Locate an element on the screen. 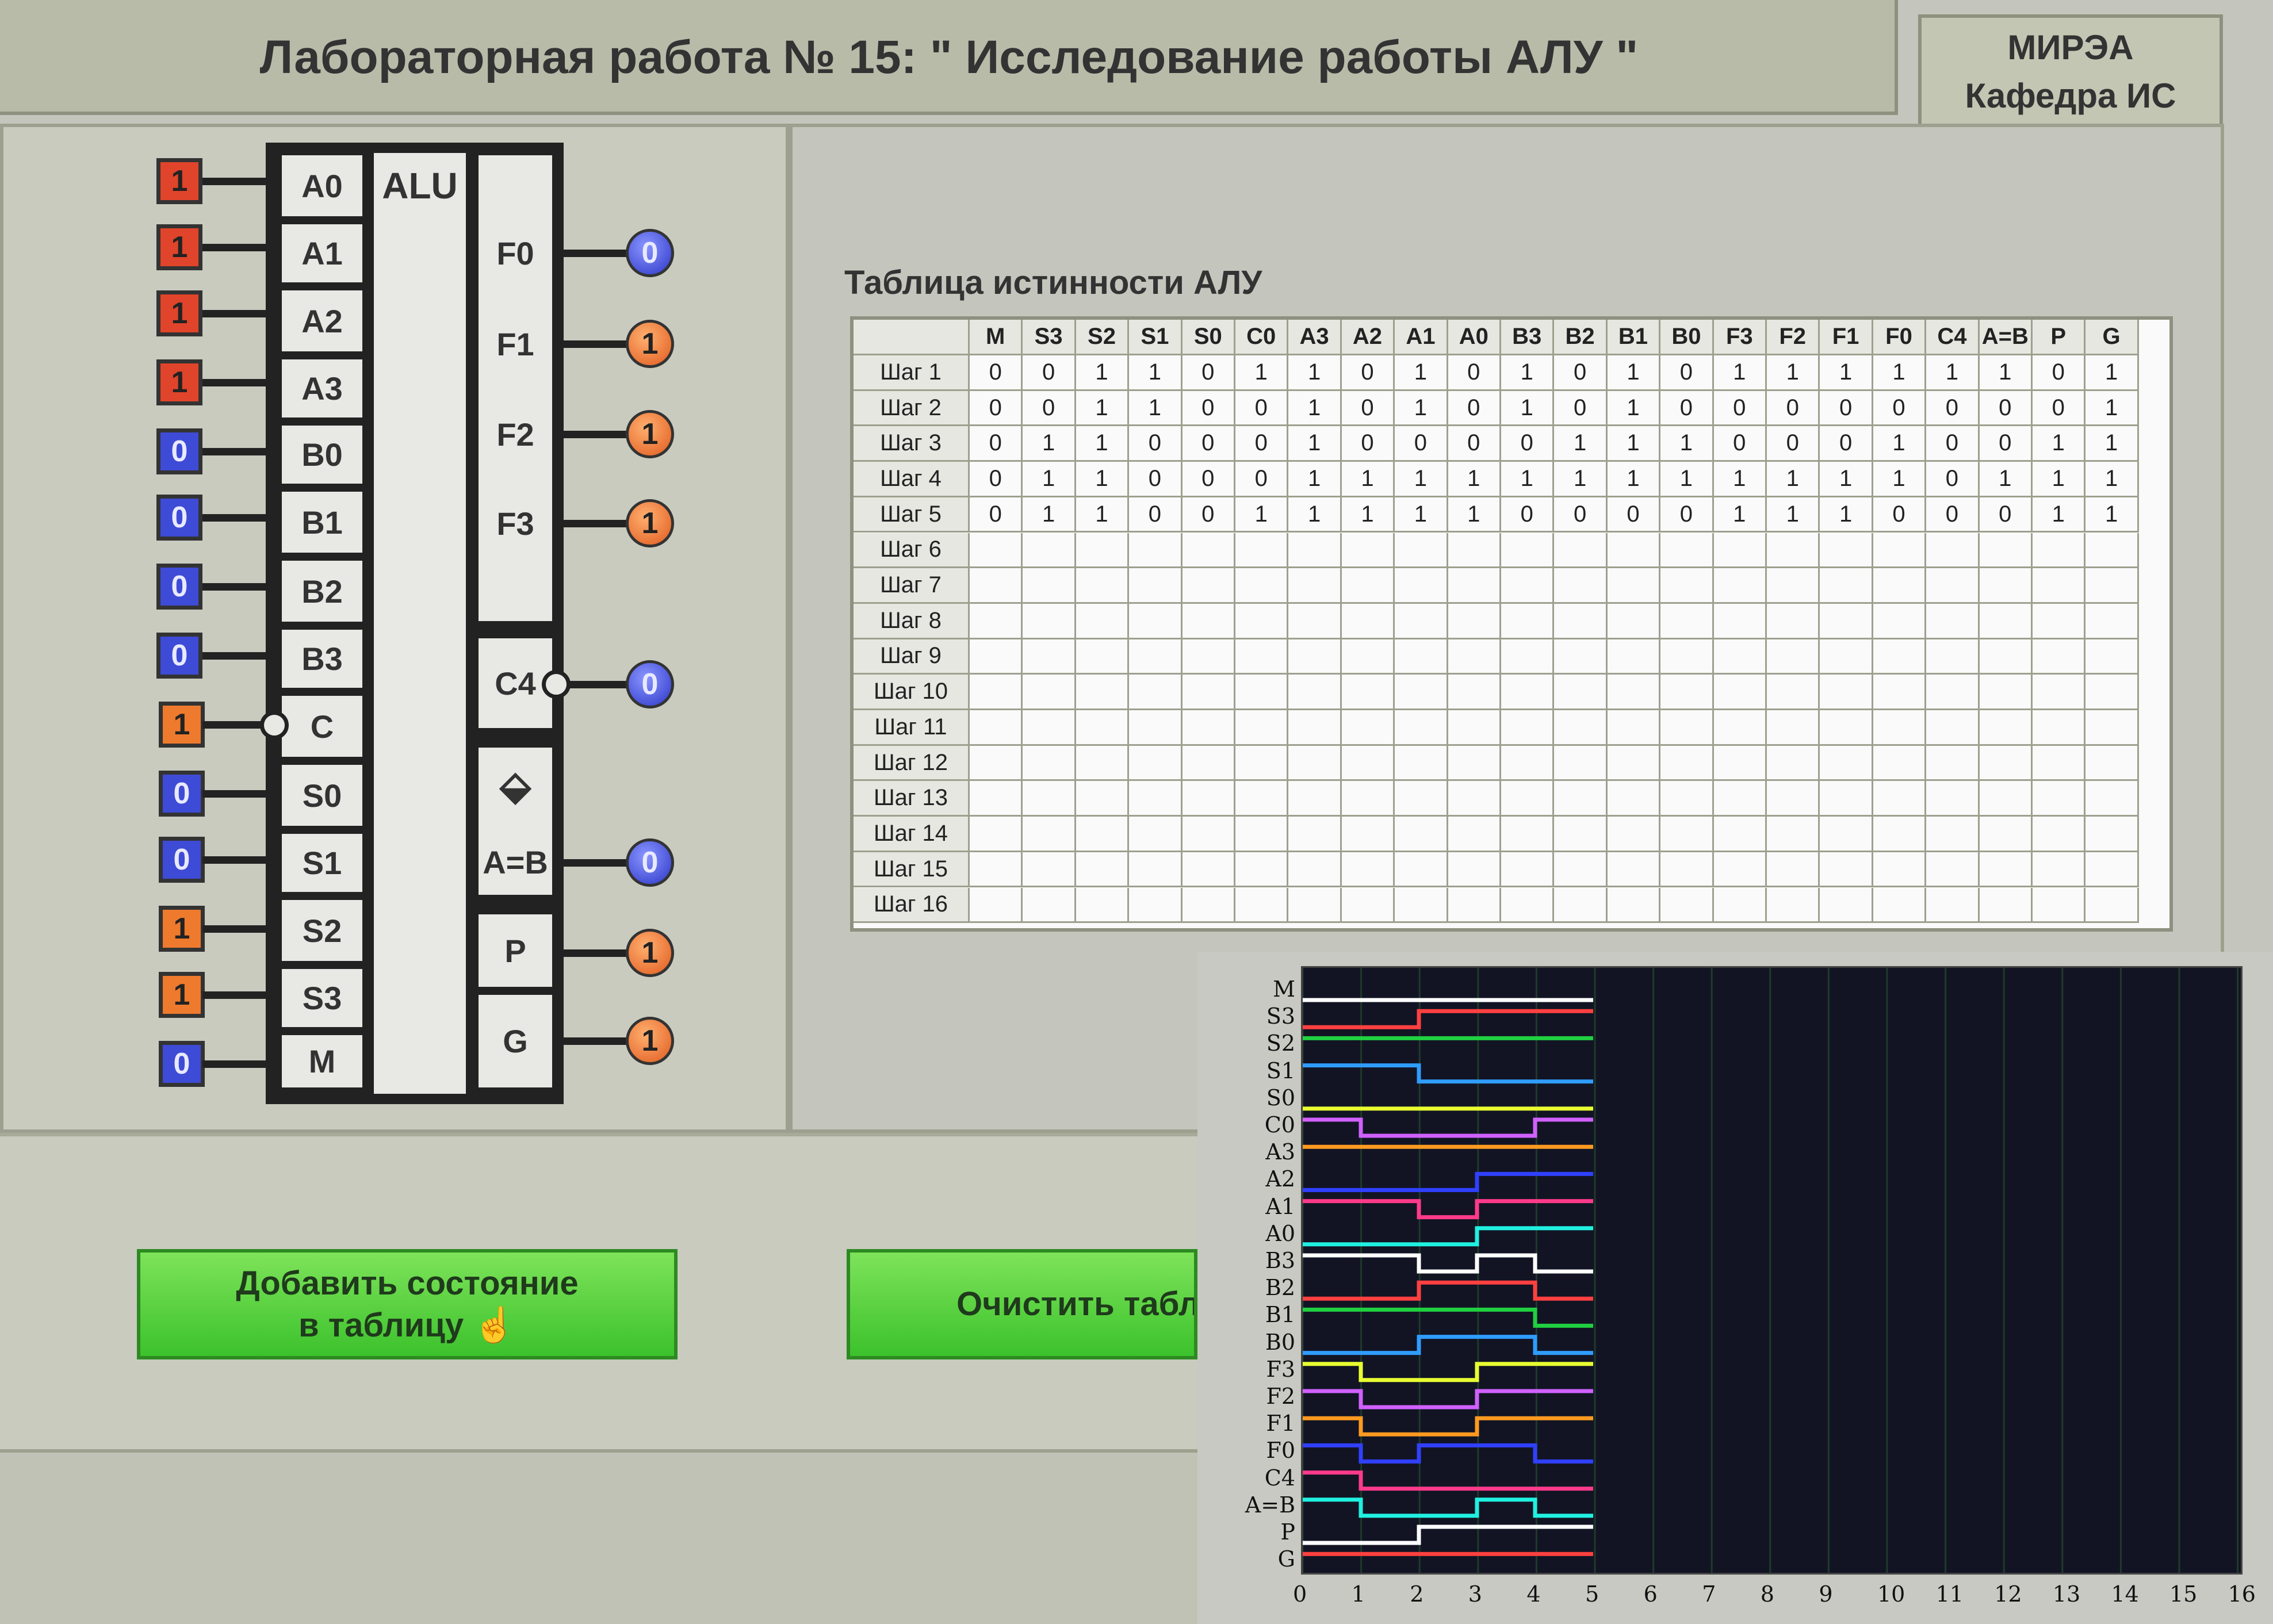  table-row-label: Шаг 1 is located at coordinates (912, 373).